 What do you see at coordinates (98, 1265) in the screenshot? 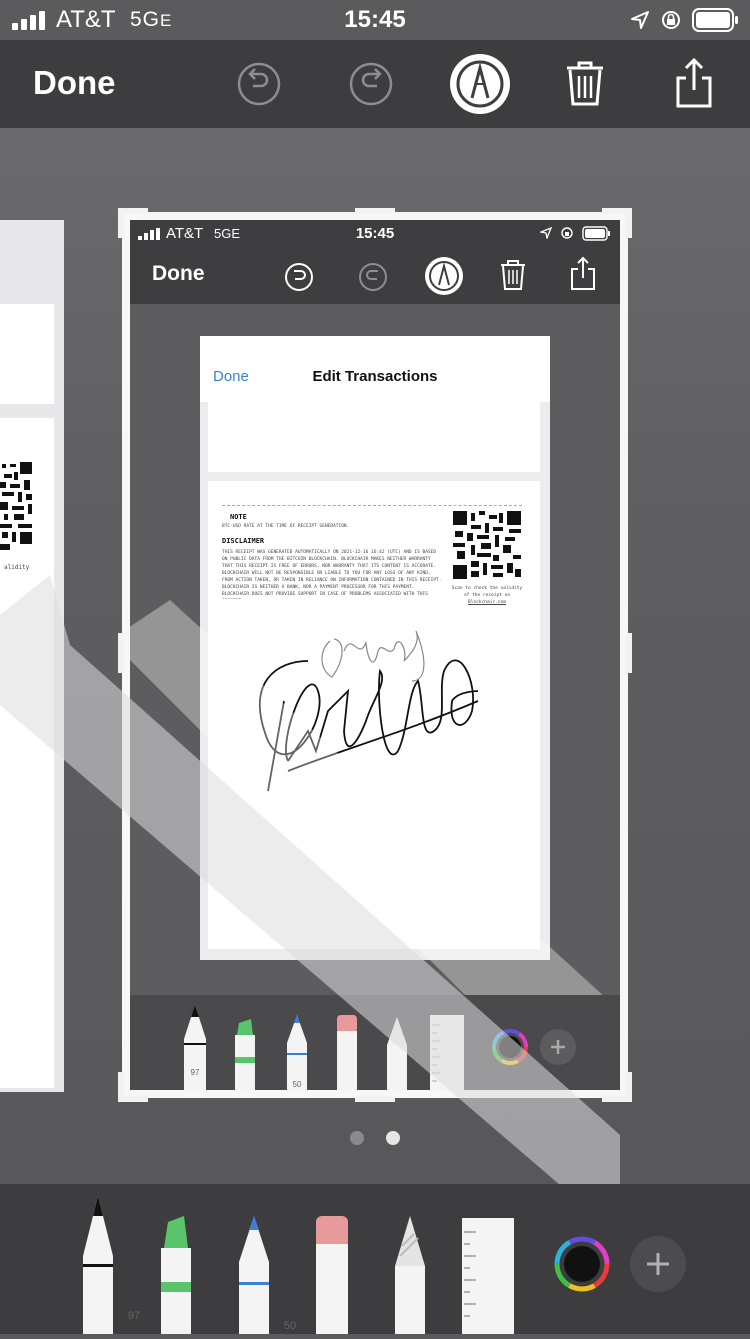
I see `pen-icon` at bounding box center [98, 1265].